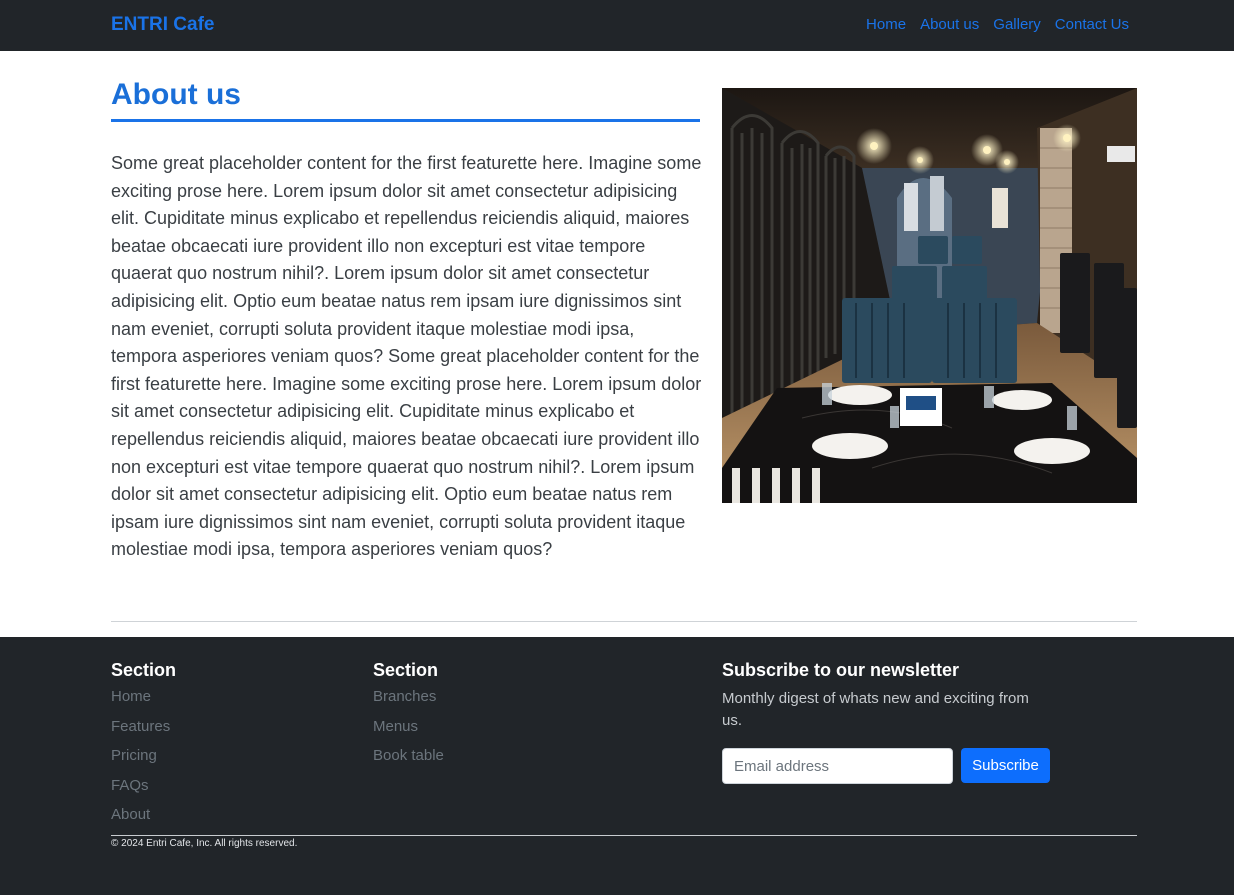 The width and height of the screenshot is (1234, 895). I want to click on list-item: Features, so click(143, 733).